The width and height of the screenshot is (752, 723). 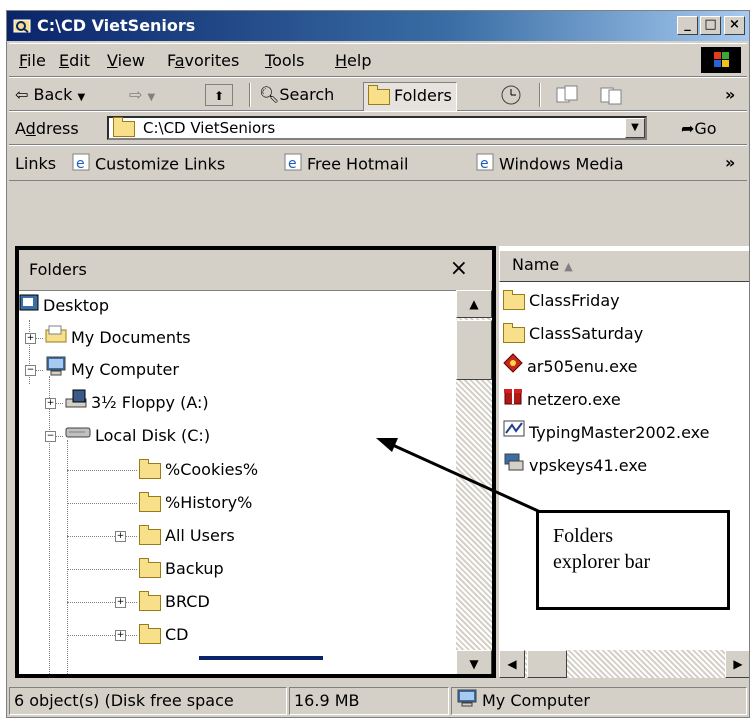 What do you see at coordinates (467, 480) in the screenshot?
I see `callout-arrow` at bounding box center [467, 480].